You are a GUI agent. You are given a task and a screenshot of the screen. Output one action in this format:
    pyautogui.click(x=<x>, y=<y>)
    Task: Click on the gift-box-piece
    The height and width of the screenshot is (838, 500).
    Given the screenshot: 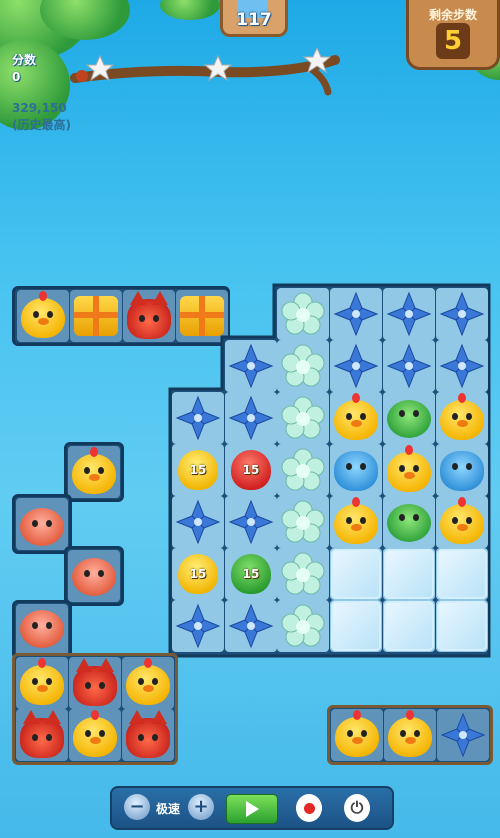 What is the action you would take?
    pyautogui.click(x=96, y=316)
    